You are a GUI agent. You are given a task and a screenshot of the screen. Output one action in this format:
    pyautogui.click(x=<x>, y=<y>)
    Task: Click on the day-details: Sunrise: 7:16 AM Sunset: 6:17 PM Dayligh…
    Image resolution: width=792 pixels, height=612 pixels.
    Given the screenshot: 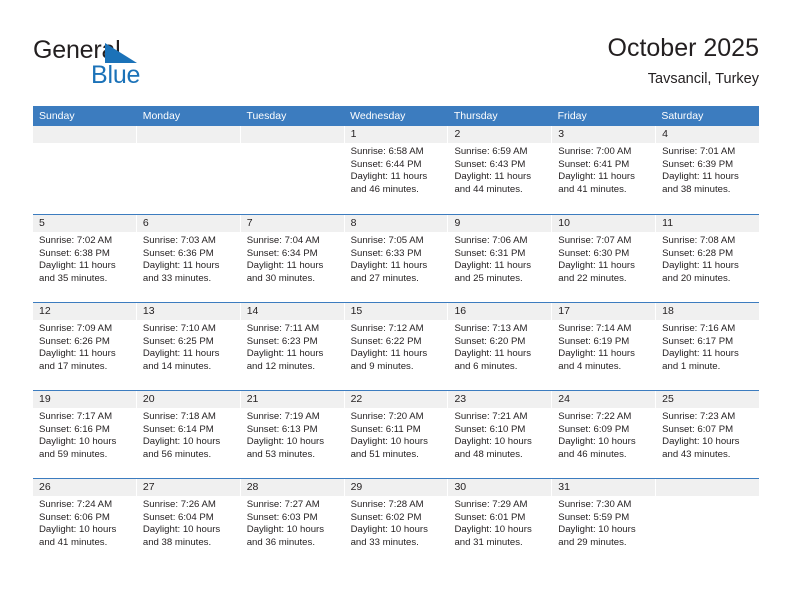 What is the action you would take?
    pyautogui.click(x=707, y=346)
    